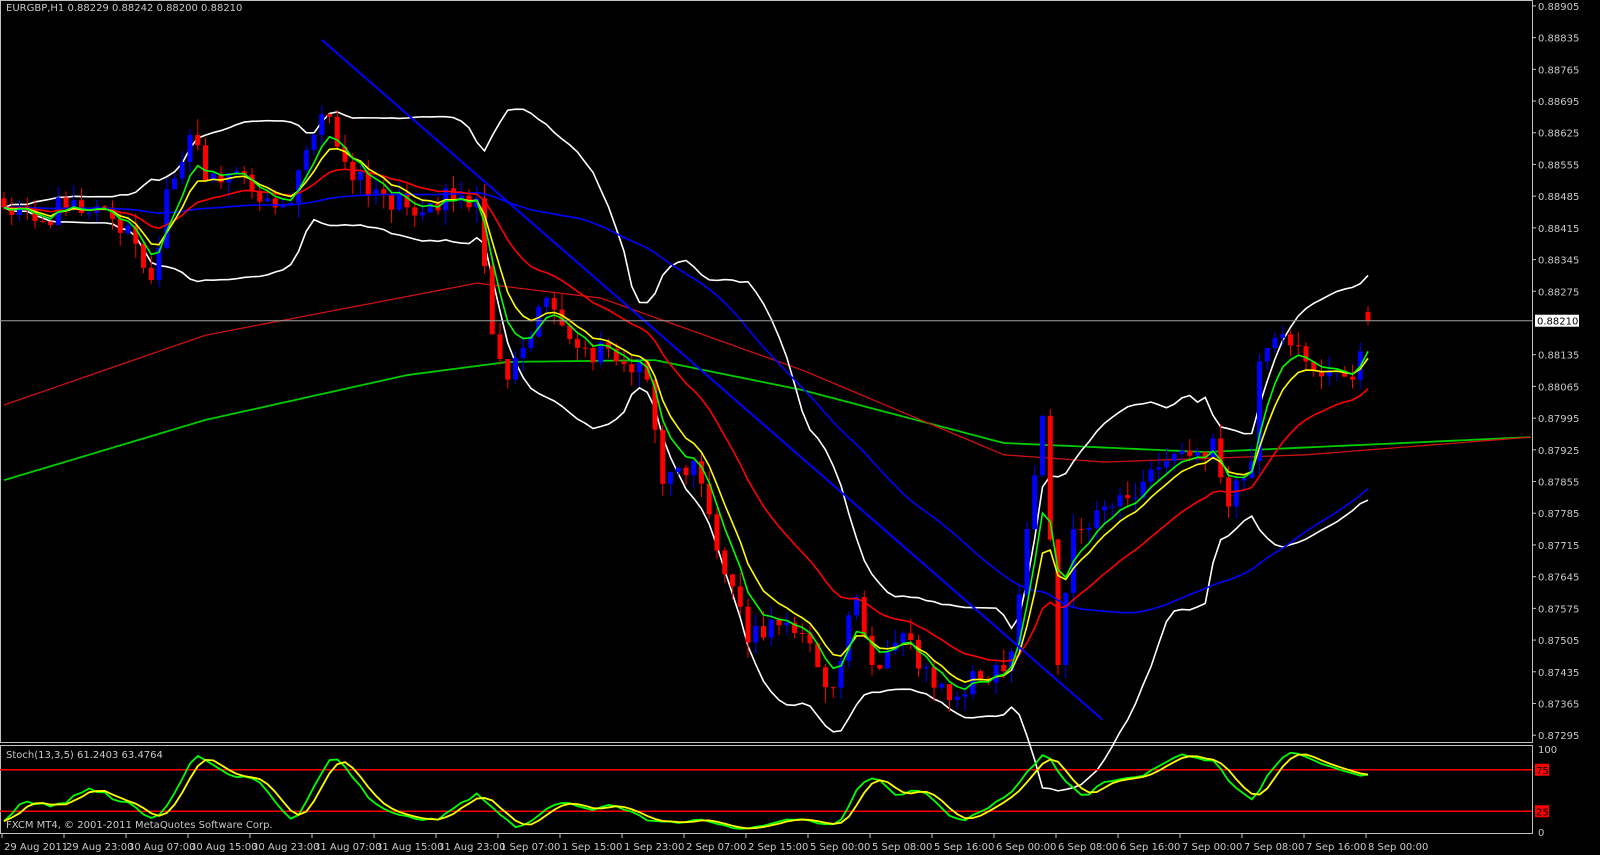 The image size is (1600, 855). What do you see at coordinates (1558, 7) in the screenshot?
I see `y-tick-label: 0.88905` at bounding box center [1558, 7].